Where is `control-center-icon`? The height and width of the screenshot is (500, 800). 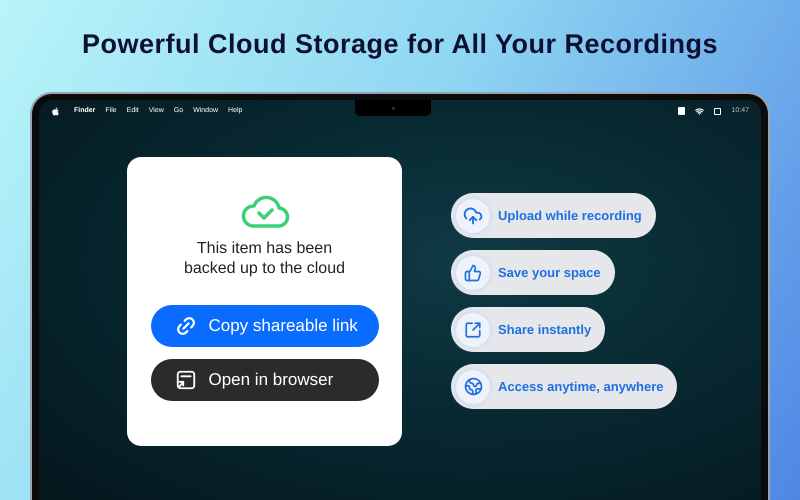 control-center-icon is located at coordinates (718, 111).